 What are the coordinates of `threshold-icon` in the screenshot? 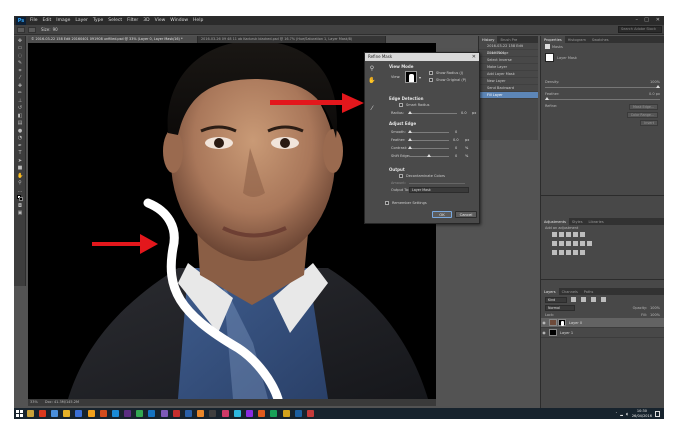 It's located at (568, 252).